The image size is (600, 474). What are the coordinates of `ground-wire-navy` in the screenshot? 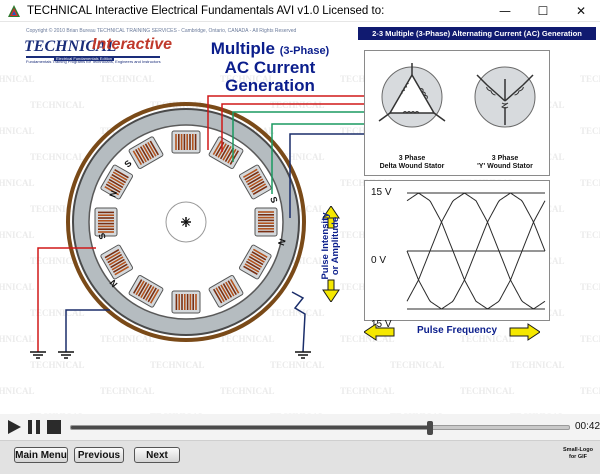 It's located at (87, 330).